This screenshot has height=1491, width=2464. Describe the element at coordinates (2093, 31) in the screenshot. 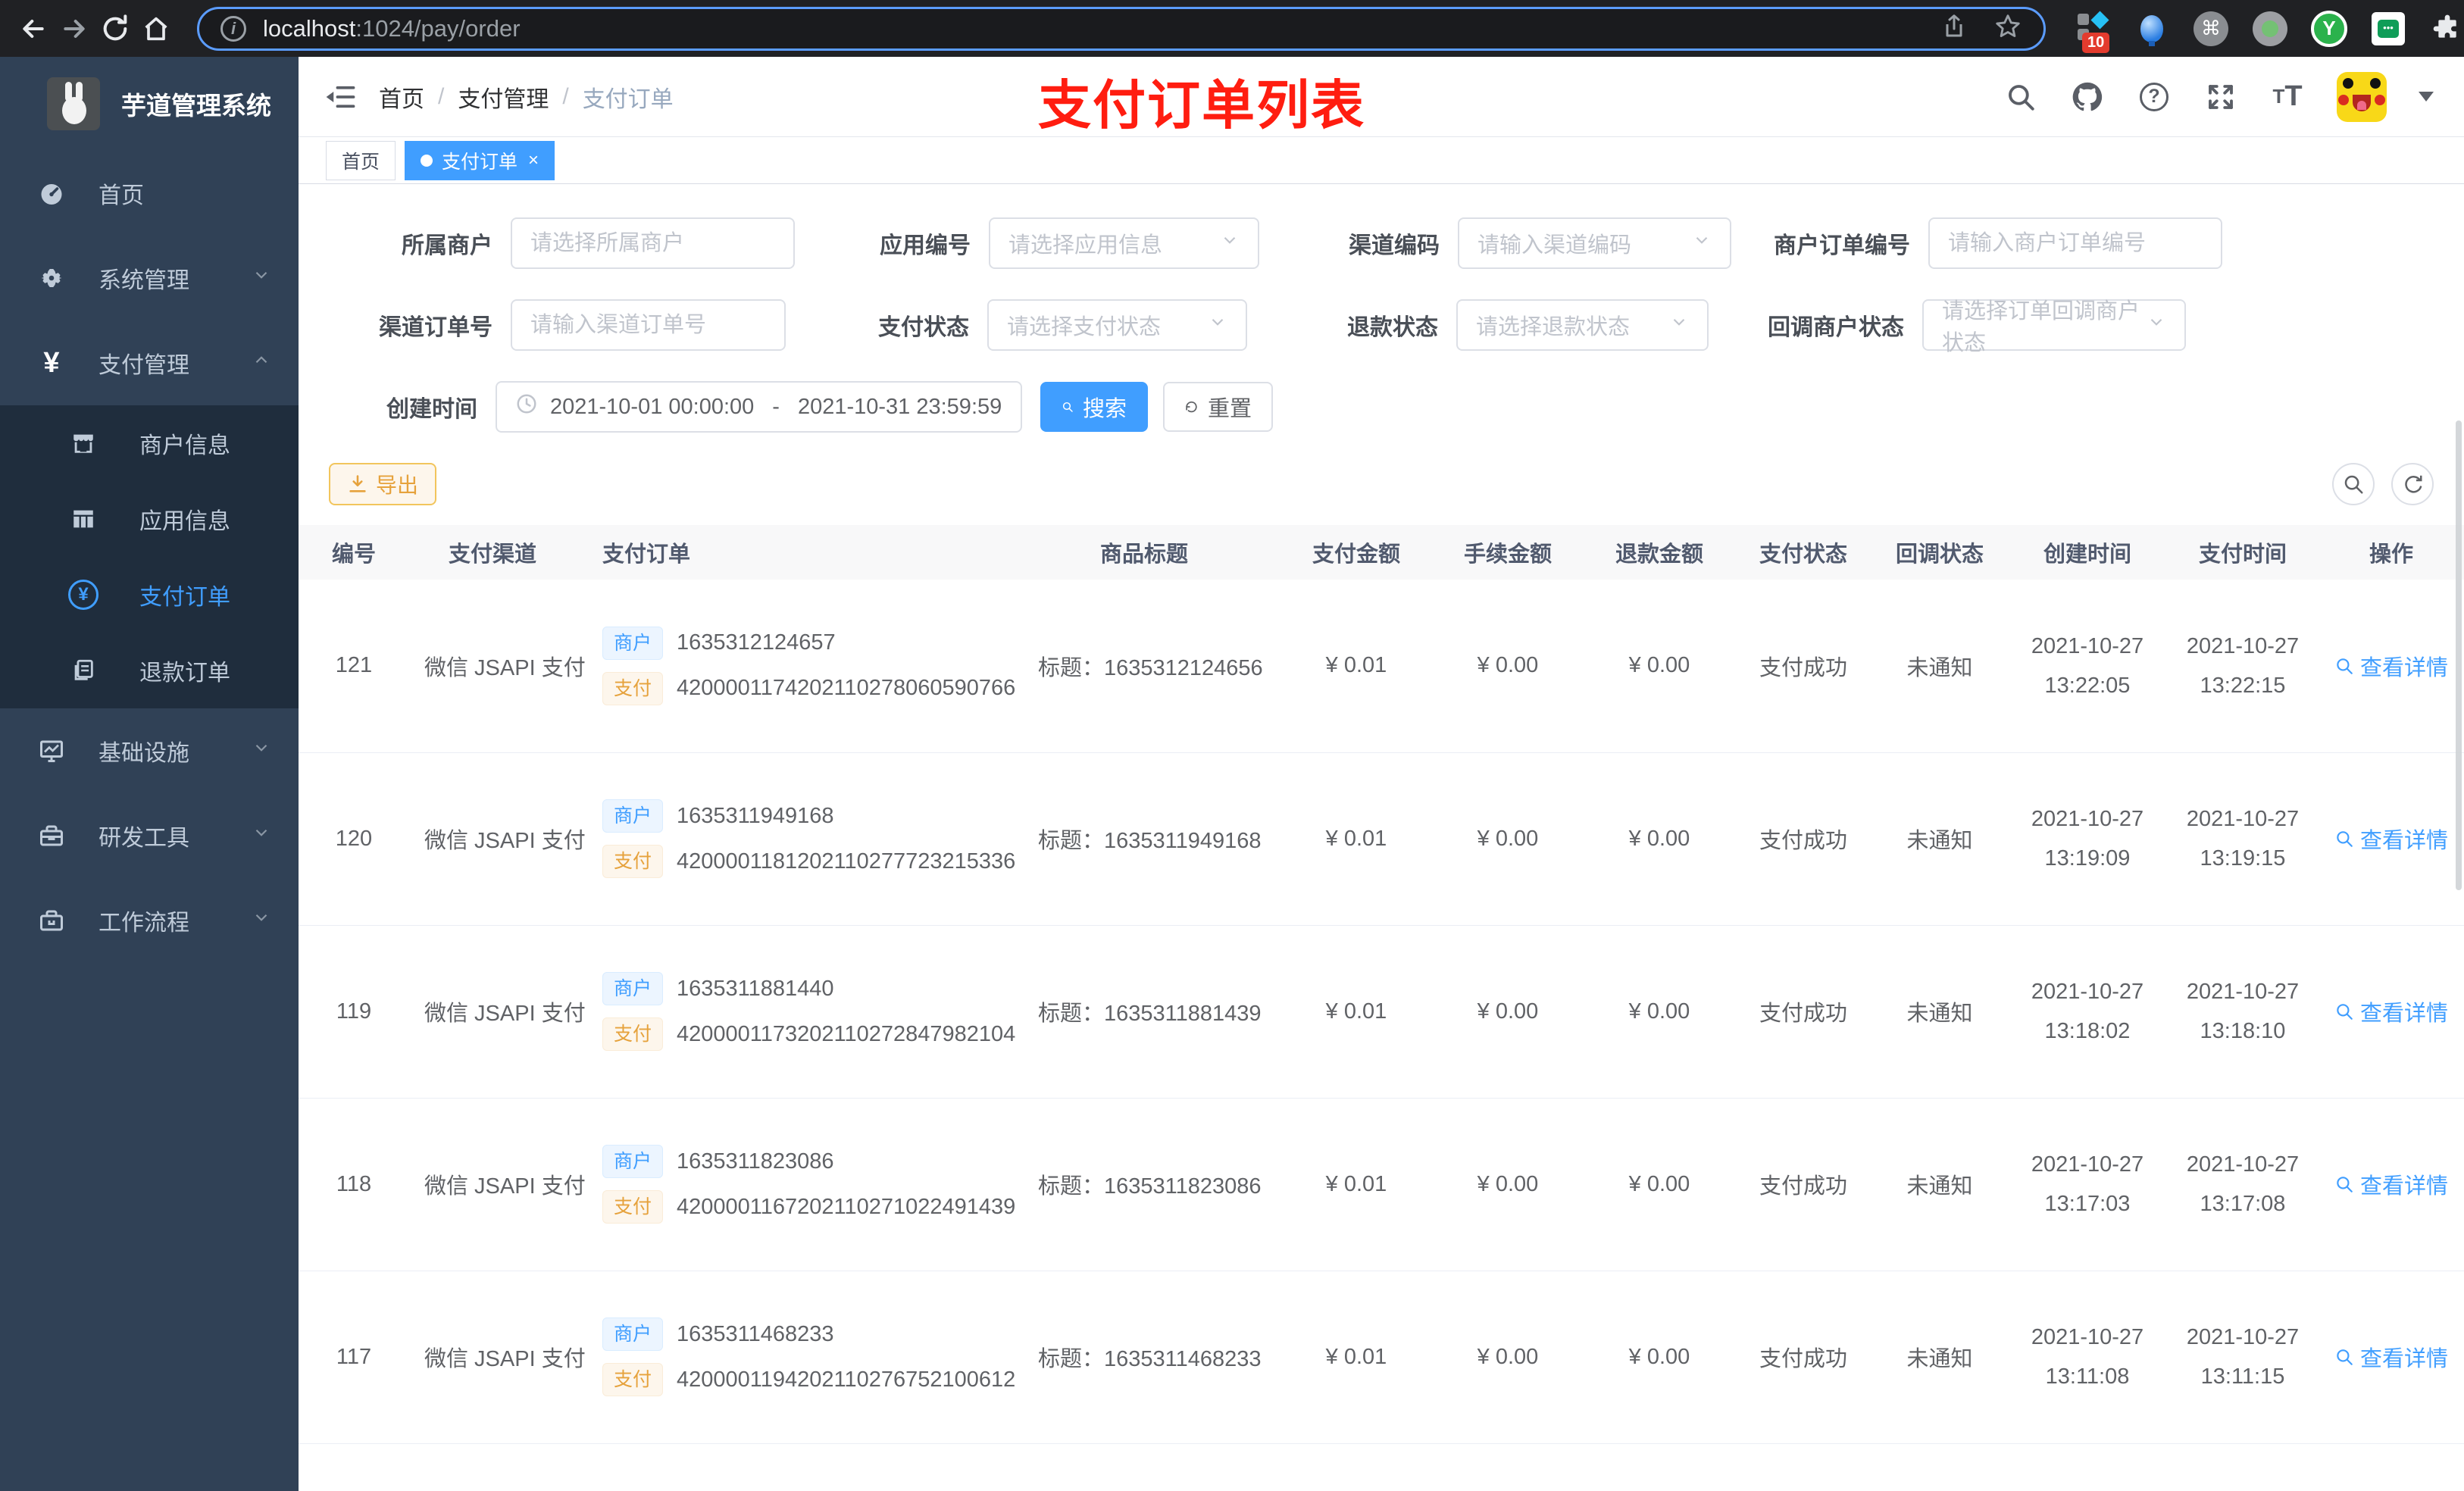

I see `extension-devtools-icon: 10` at that location.